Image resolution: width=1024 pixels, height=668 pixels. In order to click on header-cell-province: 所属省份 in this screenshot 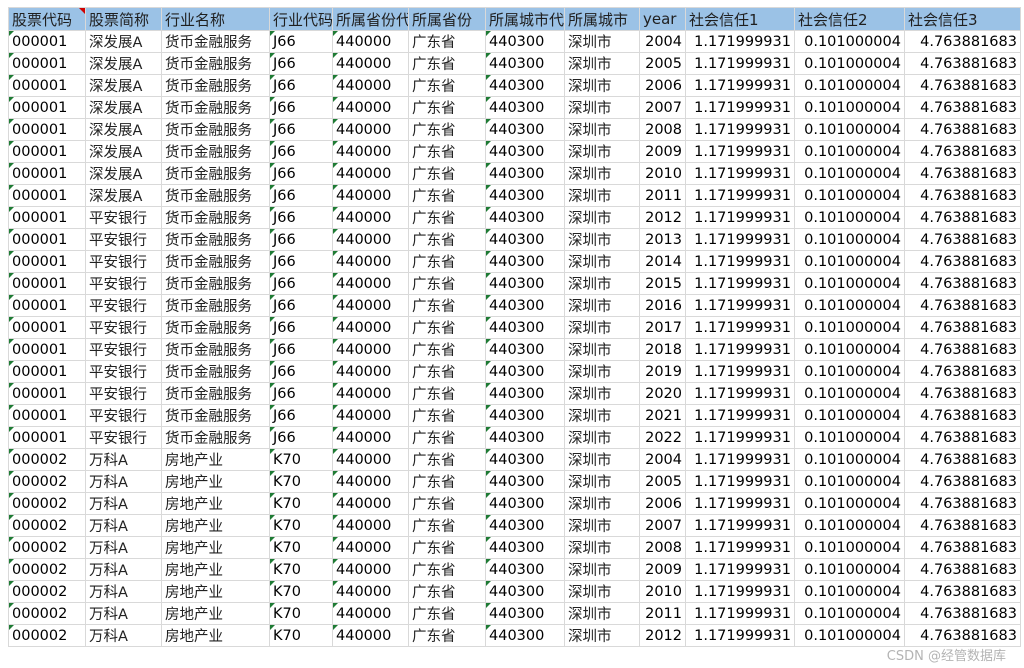, I will do `click(447, 19)`.